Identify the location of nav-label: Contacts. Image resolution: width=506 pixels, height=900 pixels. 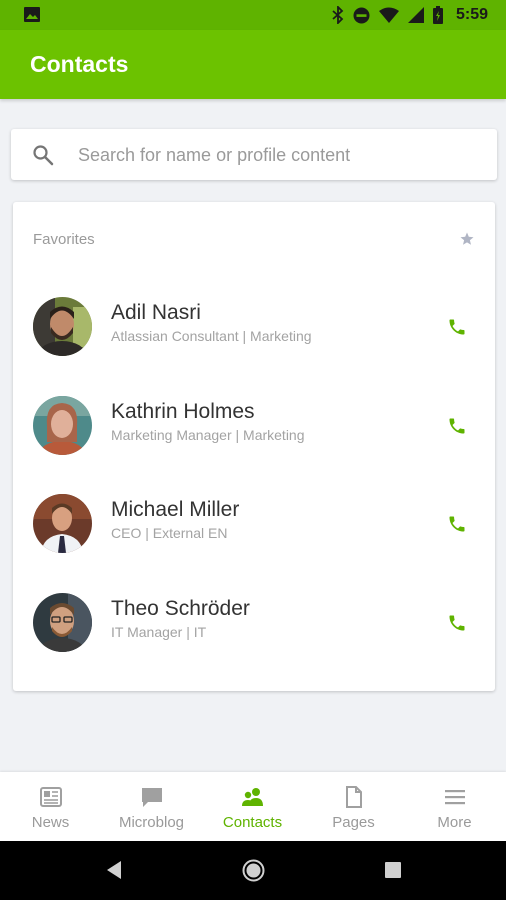
(252, 822).